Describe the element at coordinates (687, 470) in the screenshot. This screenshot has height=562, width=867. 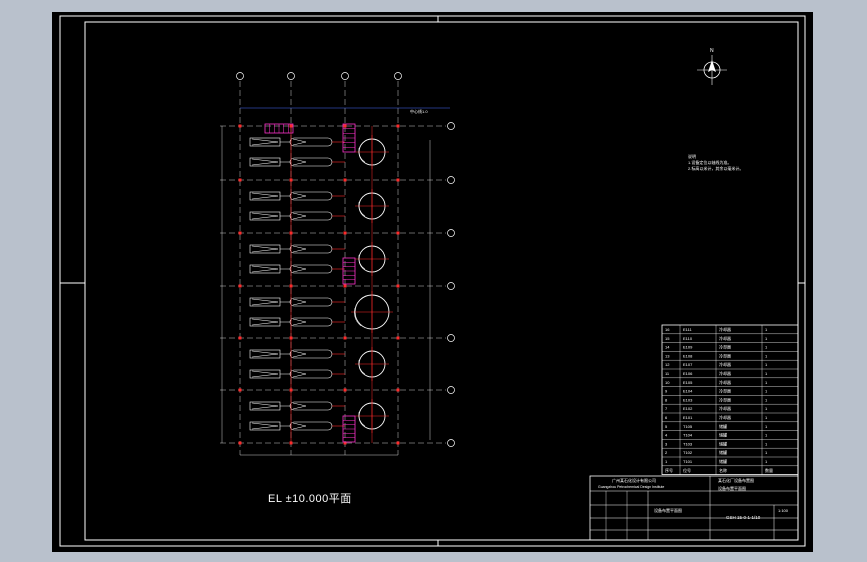
I see `table-header-cell: 位号` at that location.